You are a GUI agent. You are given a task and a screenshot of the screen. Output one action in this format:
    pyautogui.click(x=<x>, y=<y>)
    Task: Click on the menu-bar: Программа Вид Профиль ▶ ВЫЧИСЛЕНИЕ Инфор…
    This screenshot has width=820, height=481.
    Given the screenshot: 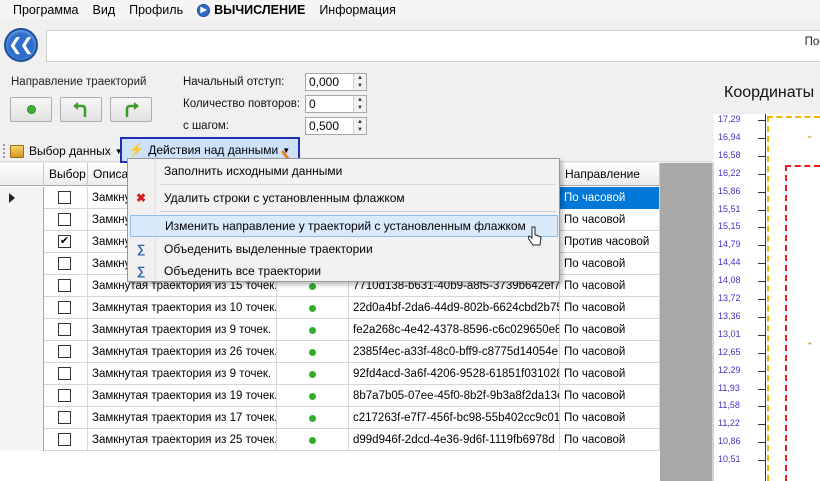 What is the action you would take?
    pyautogui.click(x=410, y=10)
    